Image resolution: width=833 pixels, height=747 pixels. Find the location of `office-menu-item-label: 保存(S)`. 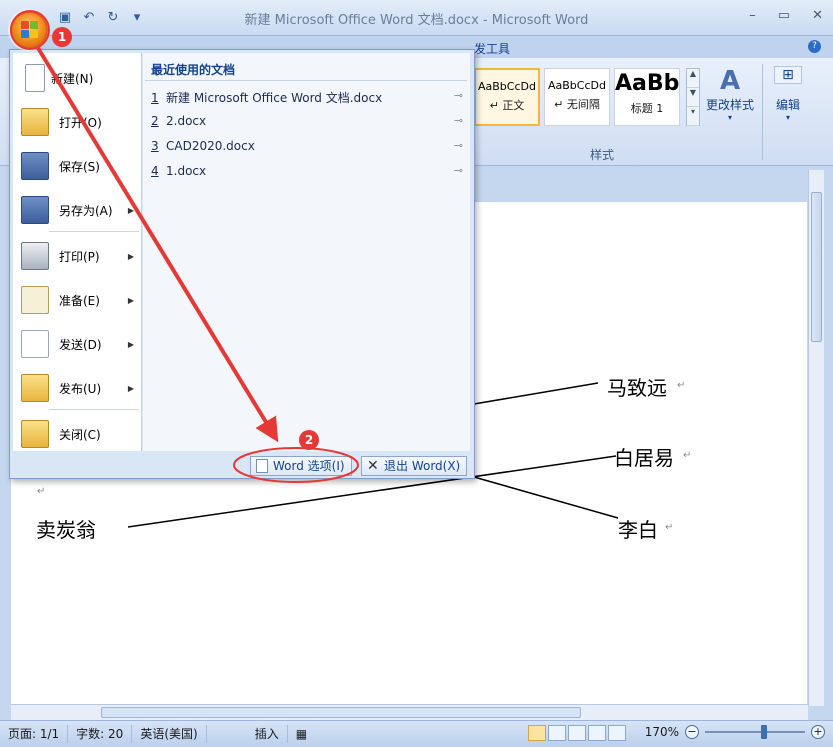

office-menu-item-label: 保存(S) is located at coordinates (79, 166).